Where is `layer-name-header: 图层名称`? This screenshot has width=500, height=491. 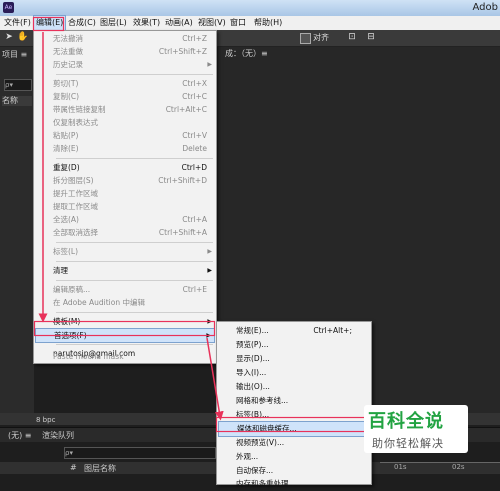 layer-name-header: 图层名称 is located at coordinates (100, 468).